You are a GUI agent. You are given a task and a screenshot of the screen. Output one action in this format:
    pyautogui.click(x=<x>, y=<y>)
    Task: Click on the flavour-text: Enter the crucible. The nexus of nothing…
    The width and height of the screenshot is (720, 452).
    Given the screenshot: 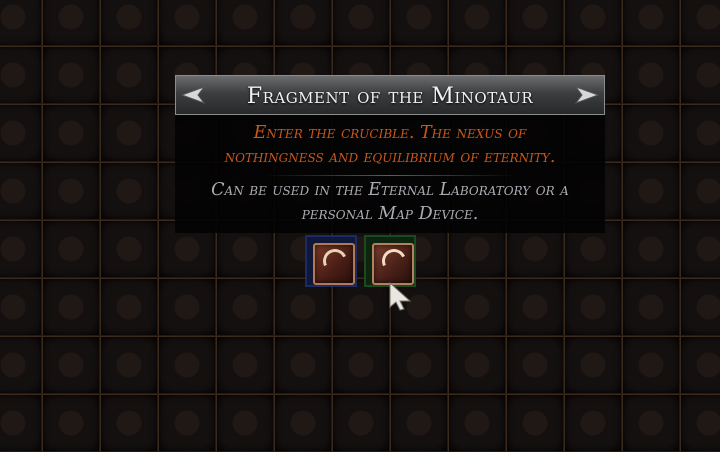 What is the action you would take?
    pyautogui.click(x=390, y=145)
    